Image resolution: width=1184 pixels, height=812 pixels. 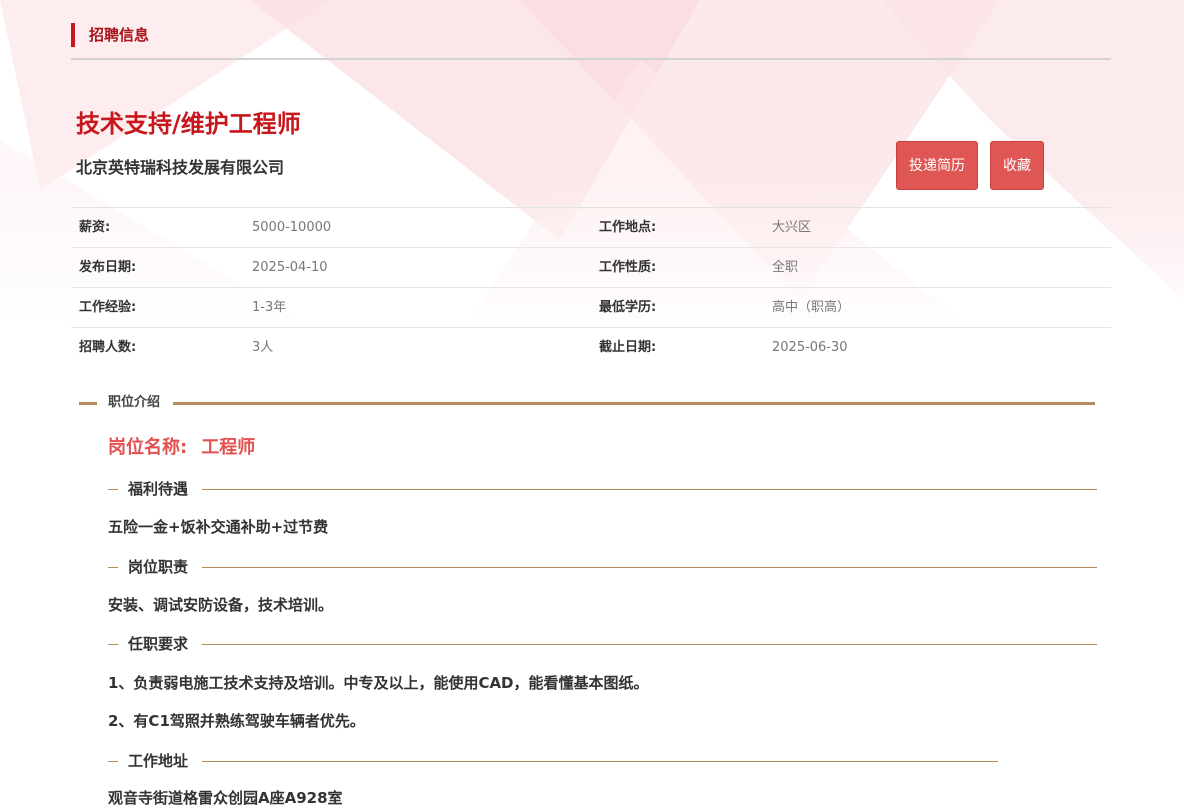 I want to click on info-label: 招聘人数:, so click(x=108, y=347).